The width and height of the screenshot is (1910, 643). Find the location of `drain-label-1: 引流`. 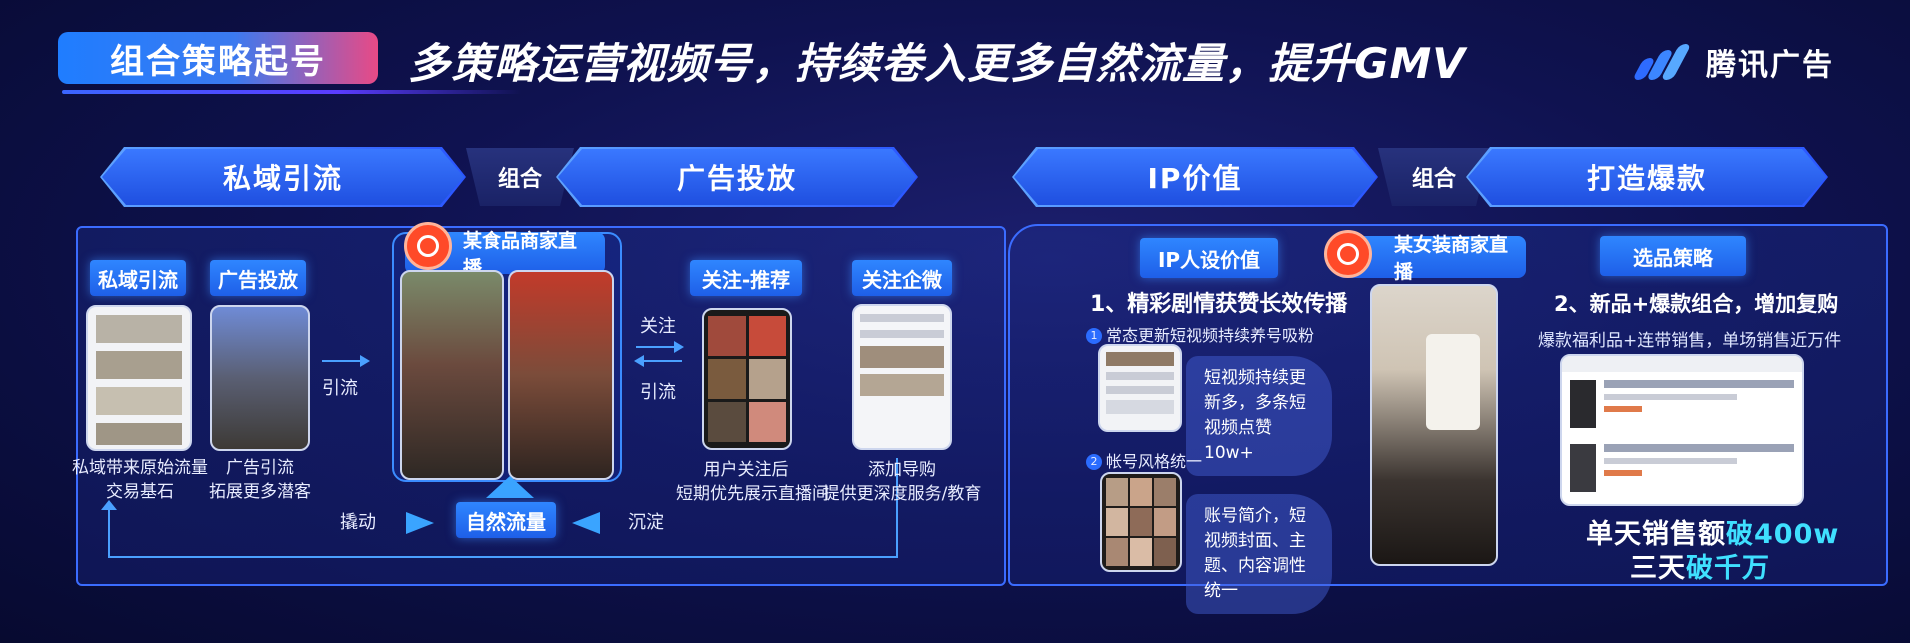

drain-label-1: 引流 is located at coordinates (340, 388).